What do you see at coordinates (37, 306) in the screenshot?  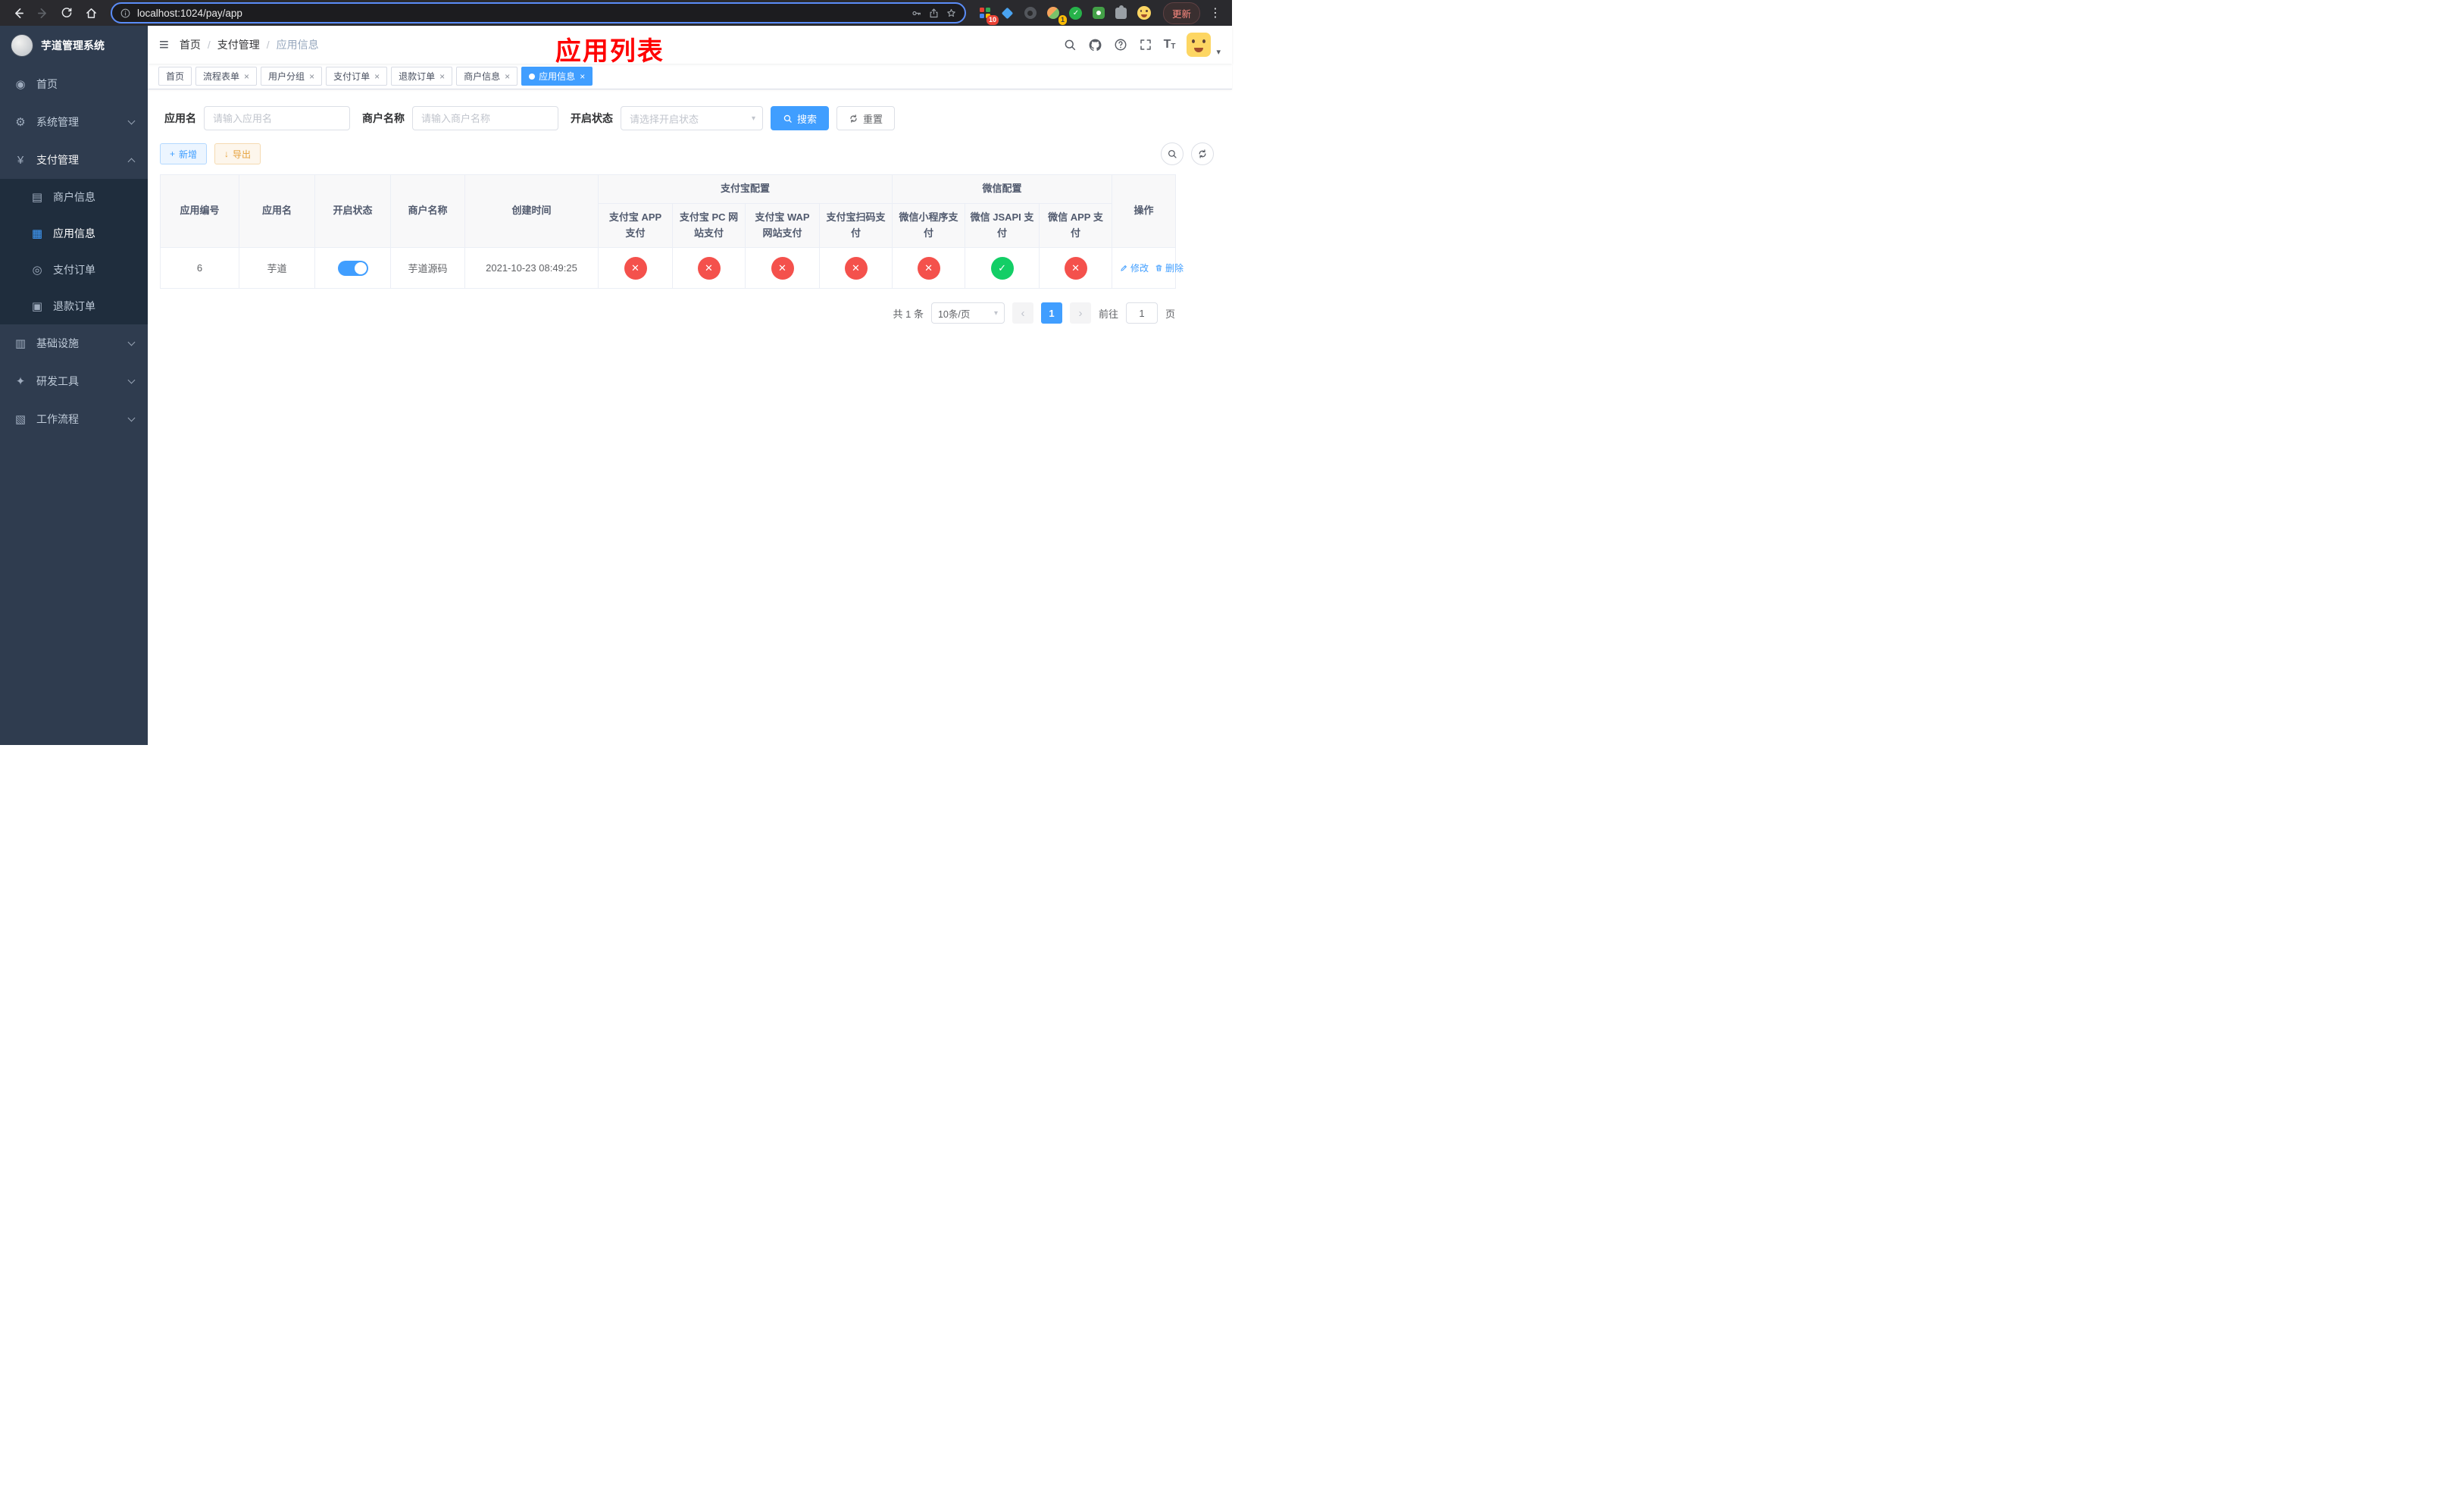 I see `refund-doc-icon: ▣` at bounding box center [37, 306].